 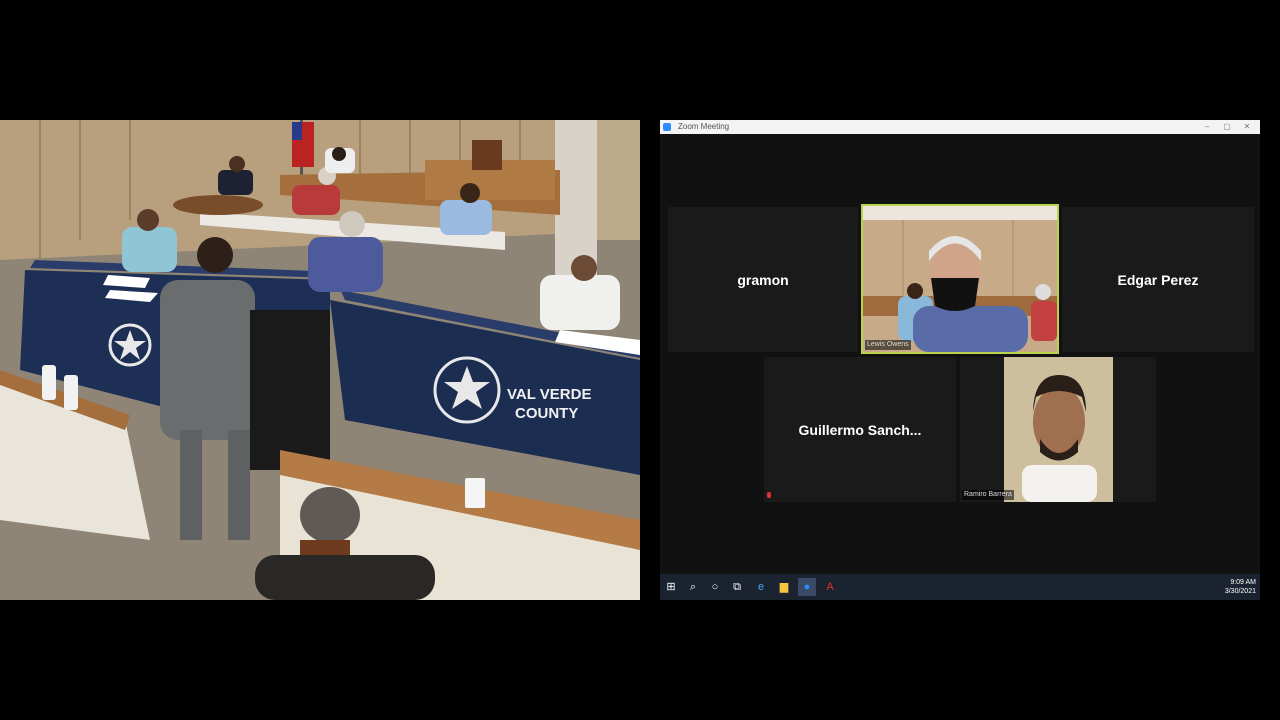 What do you see at coordinates (693, 587) in the screenshot?
I see `search-icon: ⌕` at bounding box center [693, 587].